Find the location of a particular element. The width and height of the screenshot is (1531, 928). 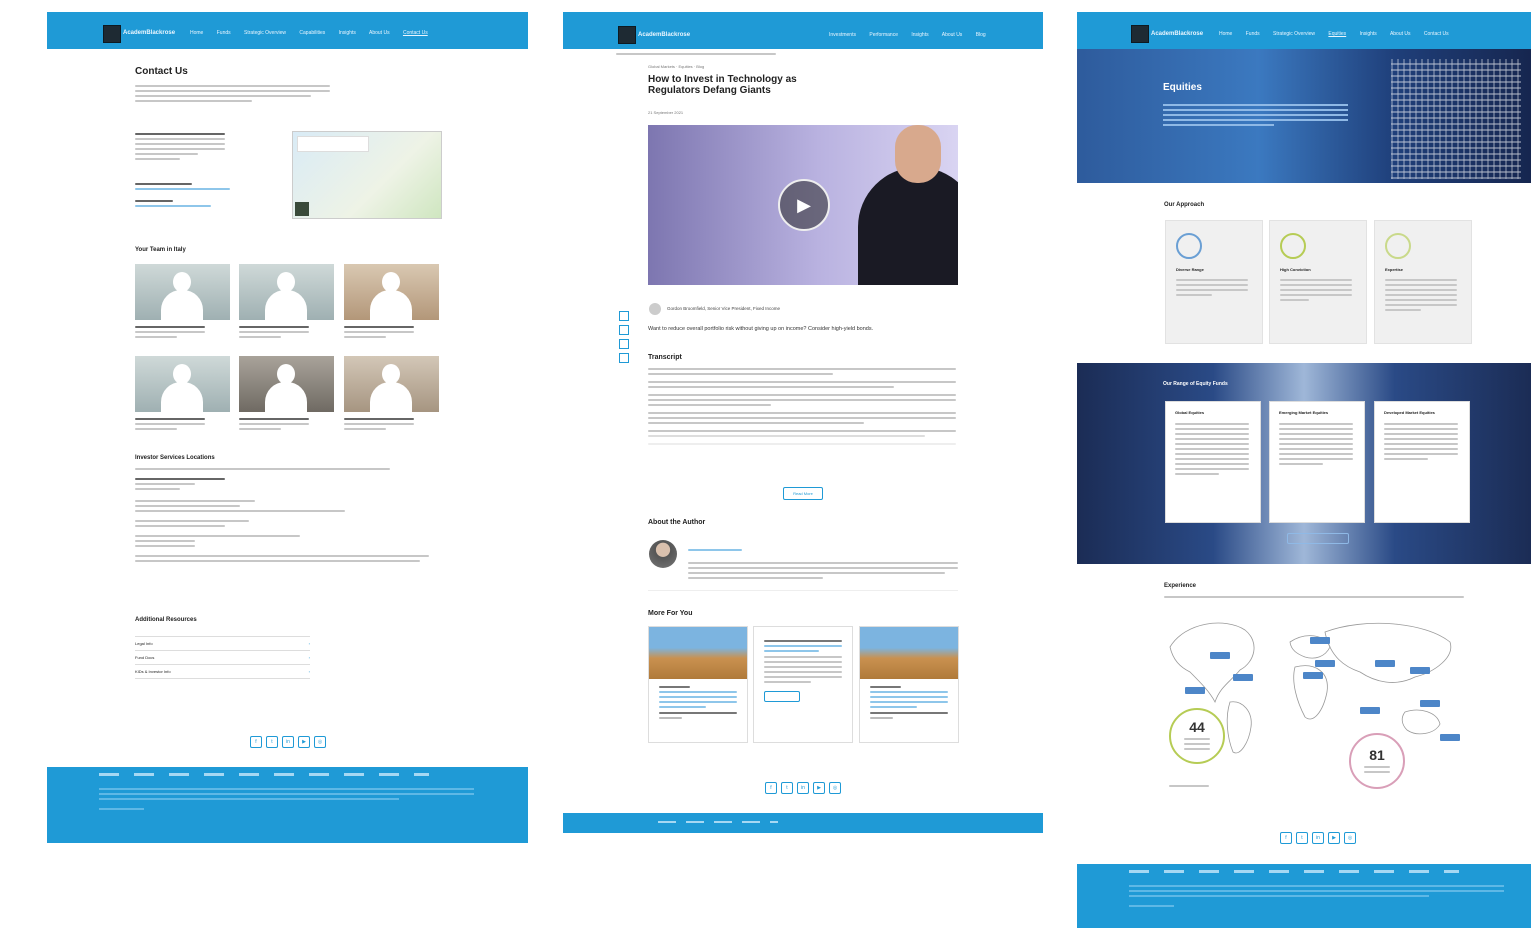

range-card: Emerging Market Equities is located at coordinates (1317, 462).